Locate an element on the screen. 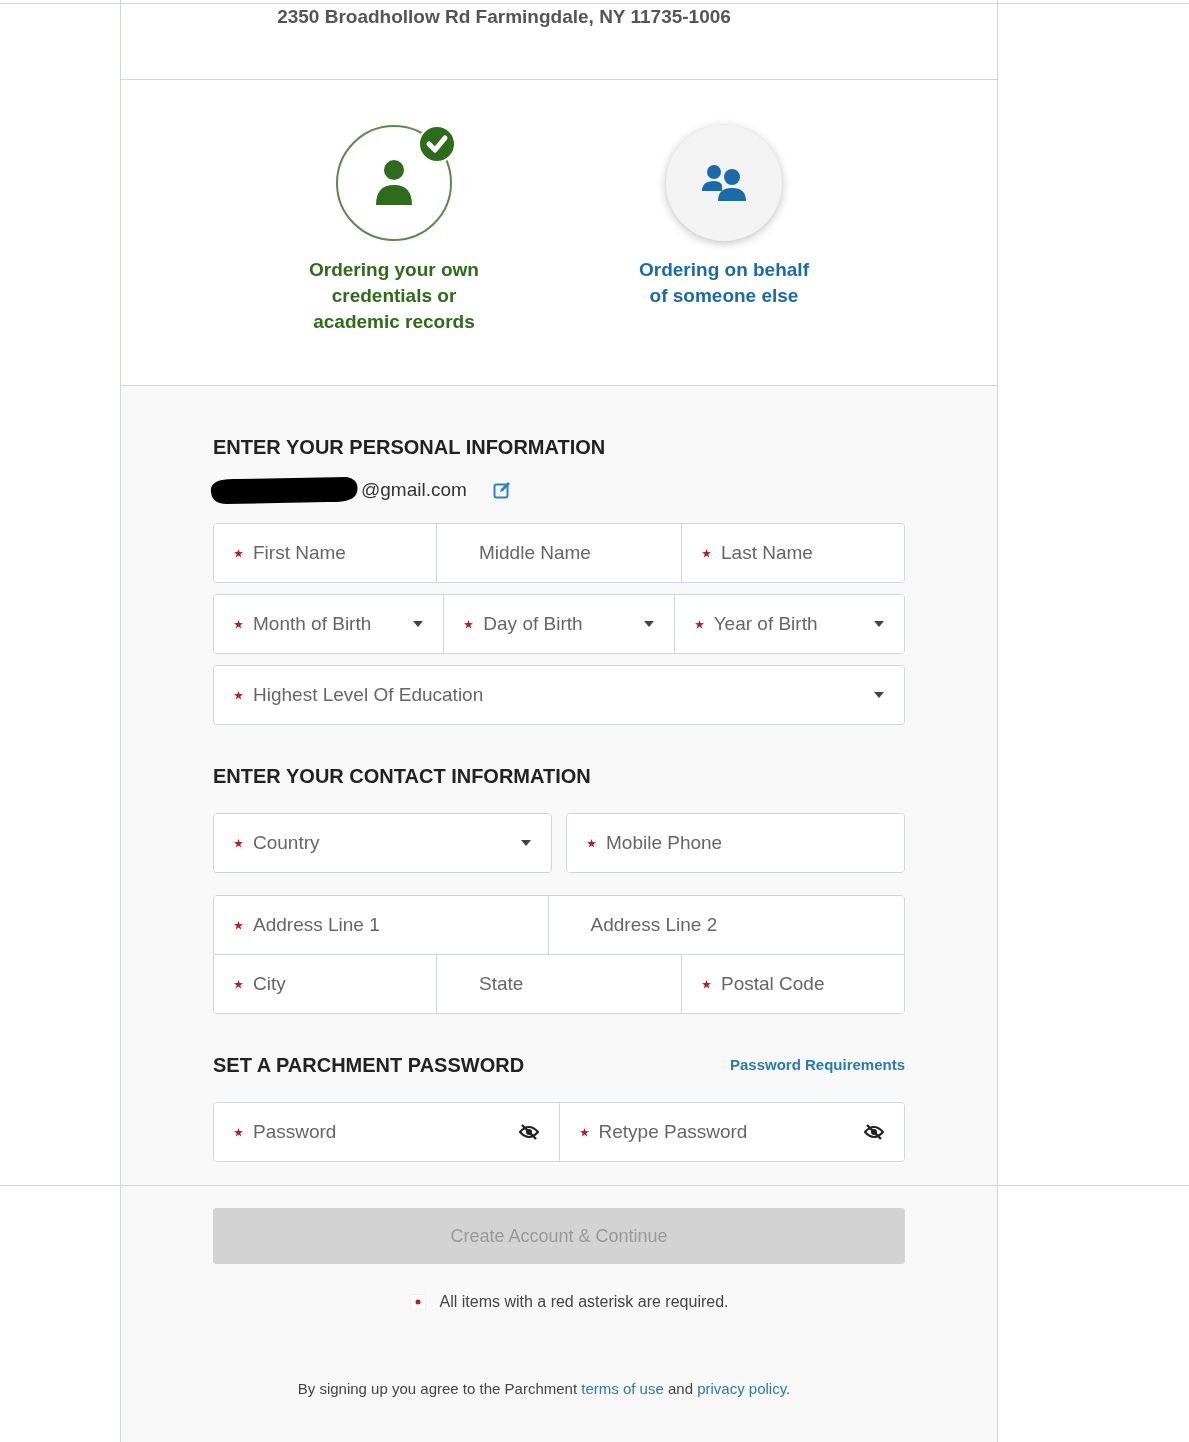 The height and width of the screenshot is (1442, 1189). required-asterisk-icon is located at coordinates (417, 1302).